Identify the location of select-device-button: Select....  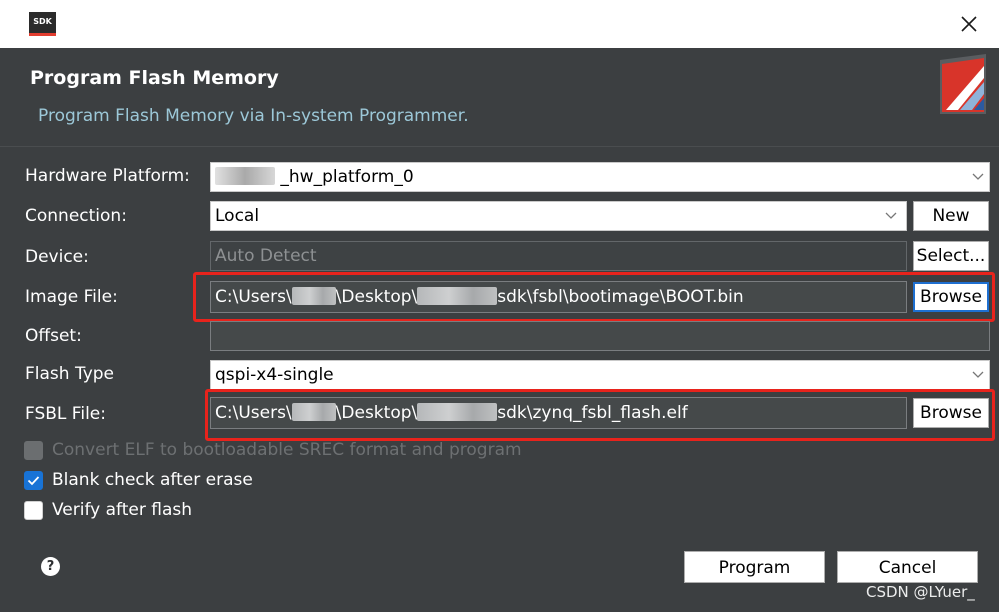
(951, 256).